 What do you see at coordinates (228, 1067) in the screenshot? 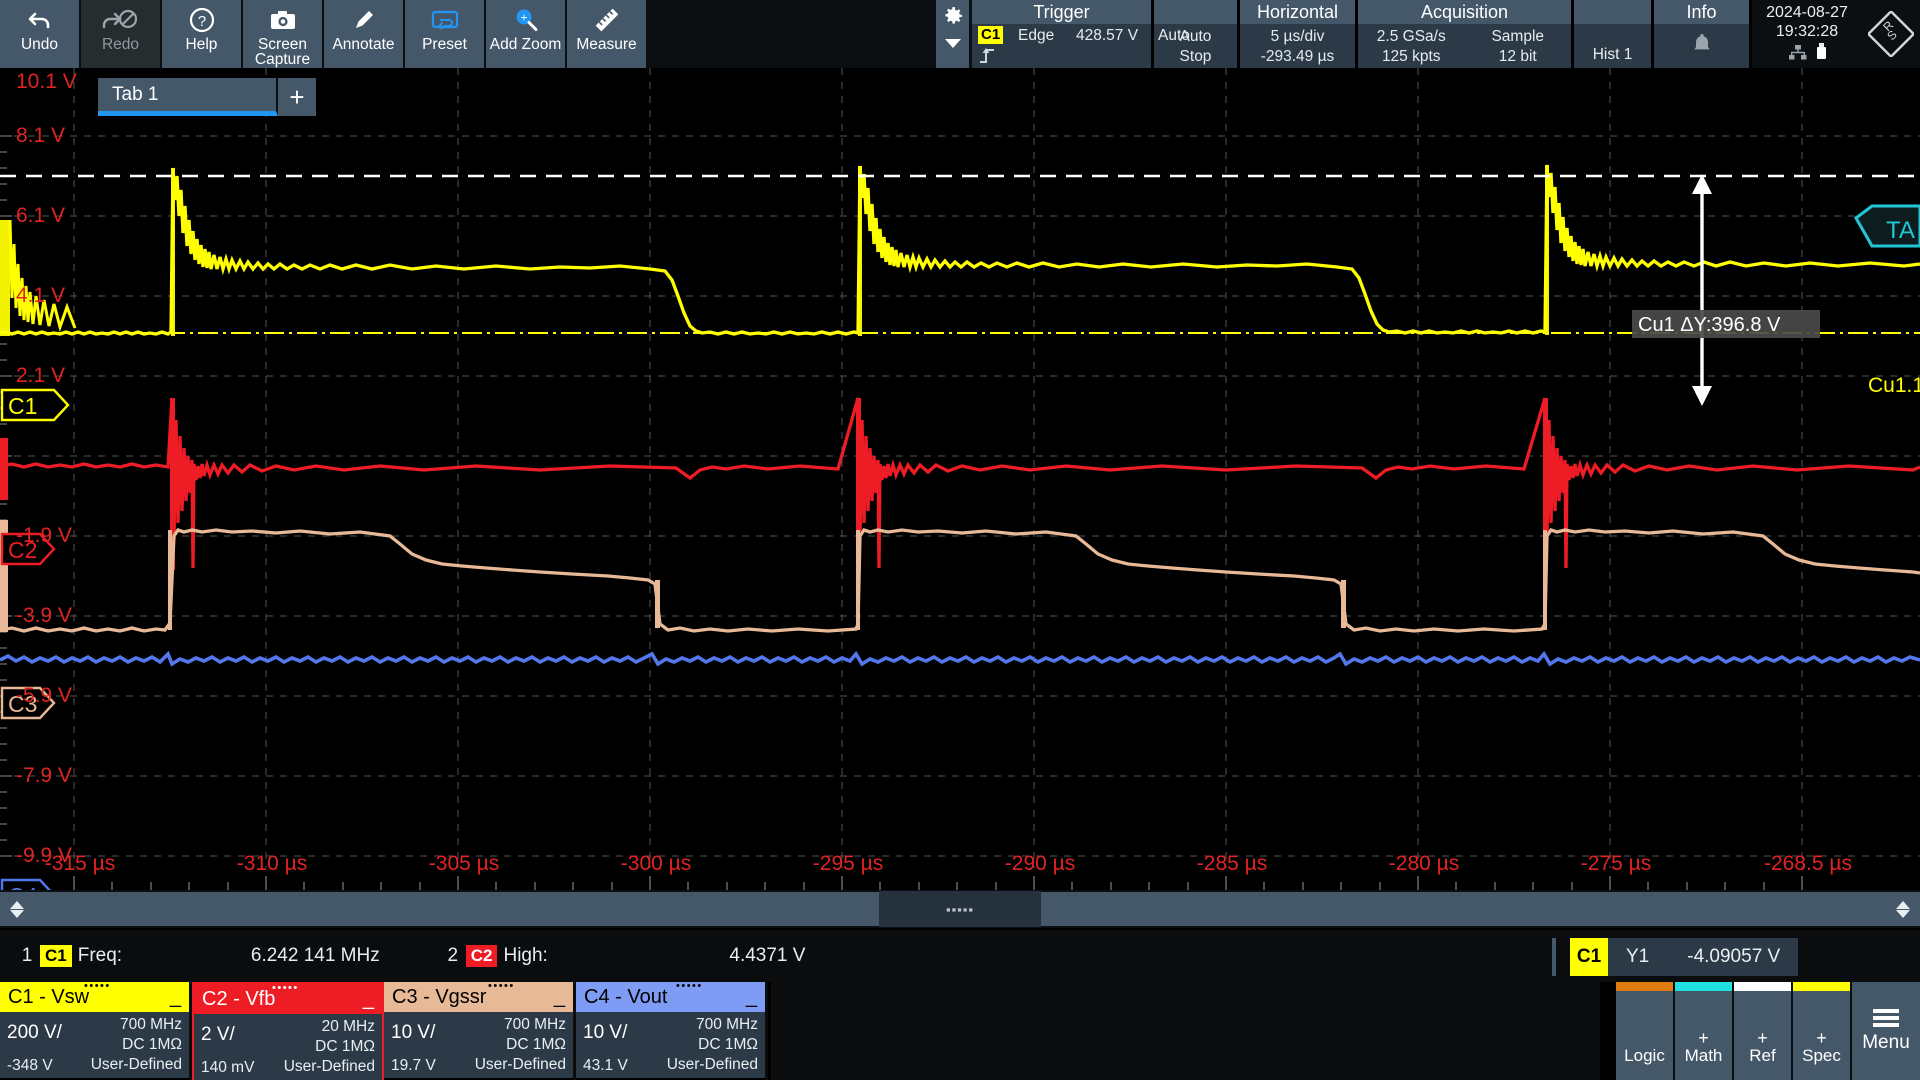
I see `channel-c2-offset: 140 mV` at bounding box center [228, 1067].